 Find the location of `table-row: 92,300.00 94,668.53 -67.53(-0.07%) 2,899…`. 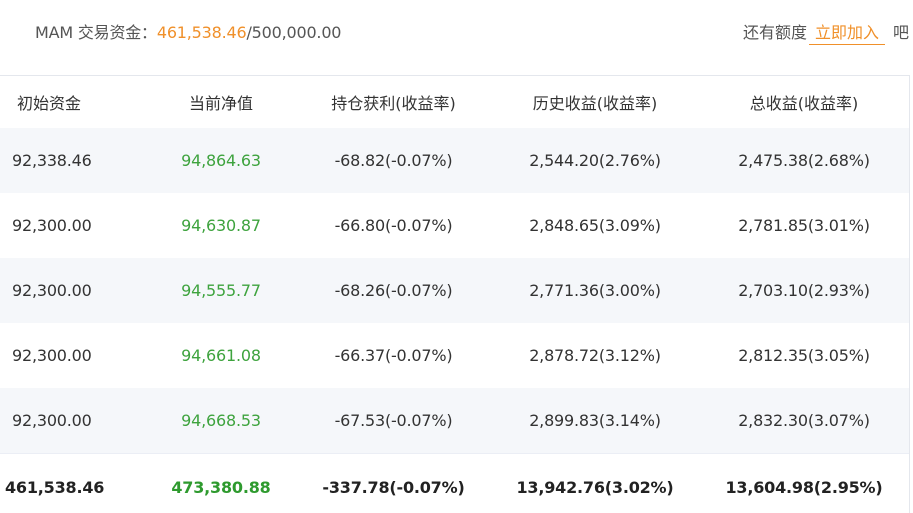

table-row: 92,300.00 94,668.53 -67.53(-0.07%) 2,899… is located at coordinates (454, 420).